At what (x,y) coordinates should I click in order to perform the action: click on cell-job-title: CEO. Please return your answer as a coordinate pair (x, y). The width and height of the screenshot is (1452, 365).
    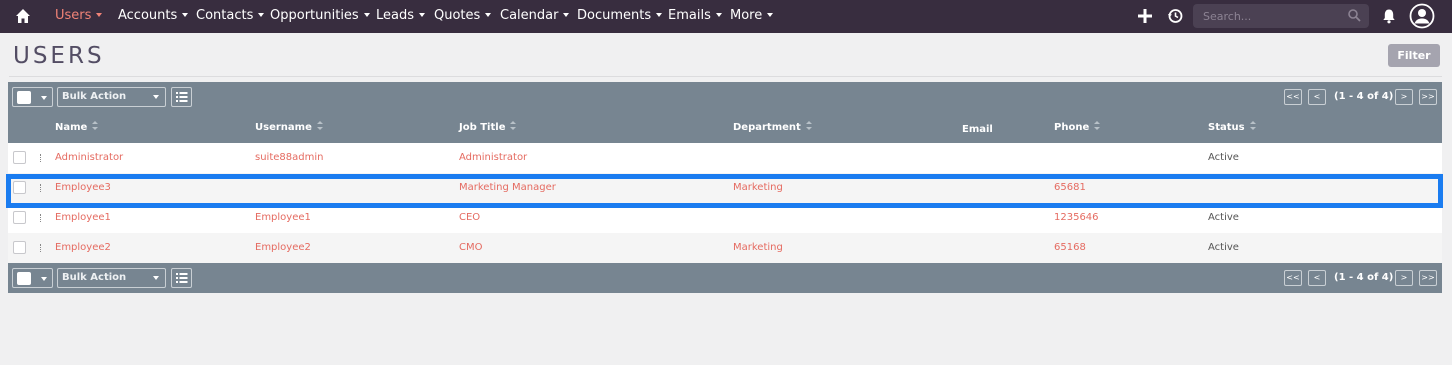
    Looking at the image, I should click on (469, 217).